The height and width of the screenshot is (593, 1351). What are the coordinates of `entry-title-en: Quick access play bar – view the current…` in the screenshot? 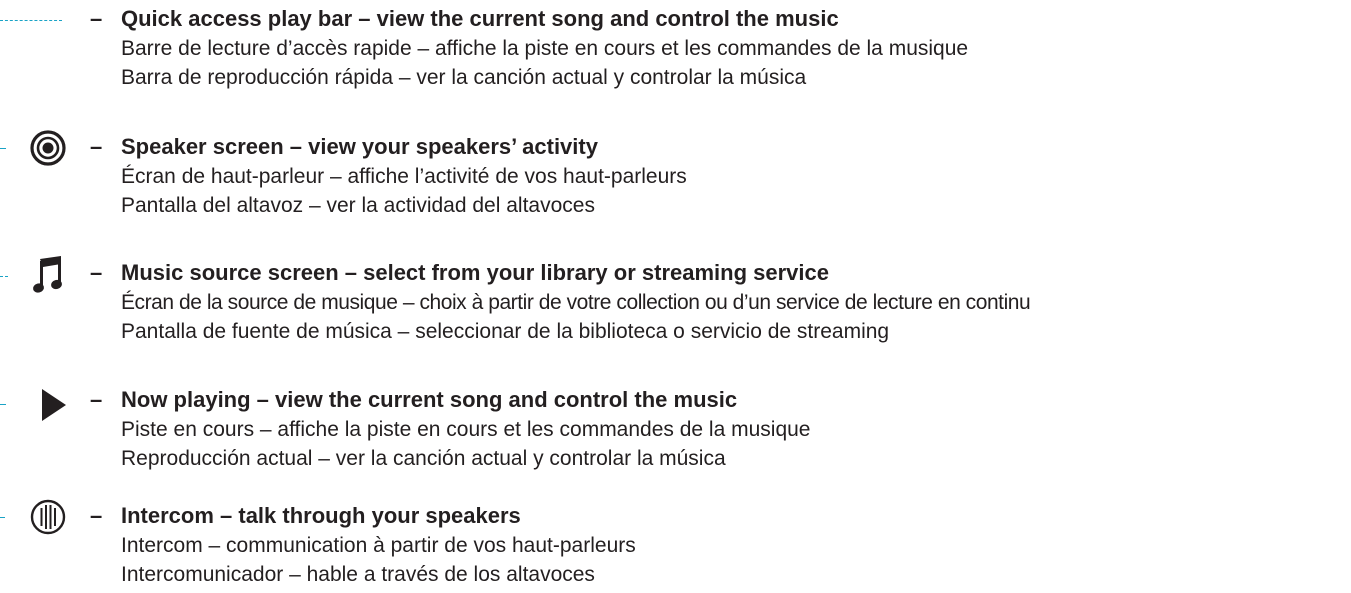 It's located at (480, 18).